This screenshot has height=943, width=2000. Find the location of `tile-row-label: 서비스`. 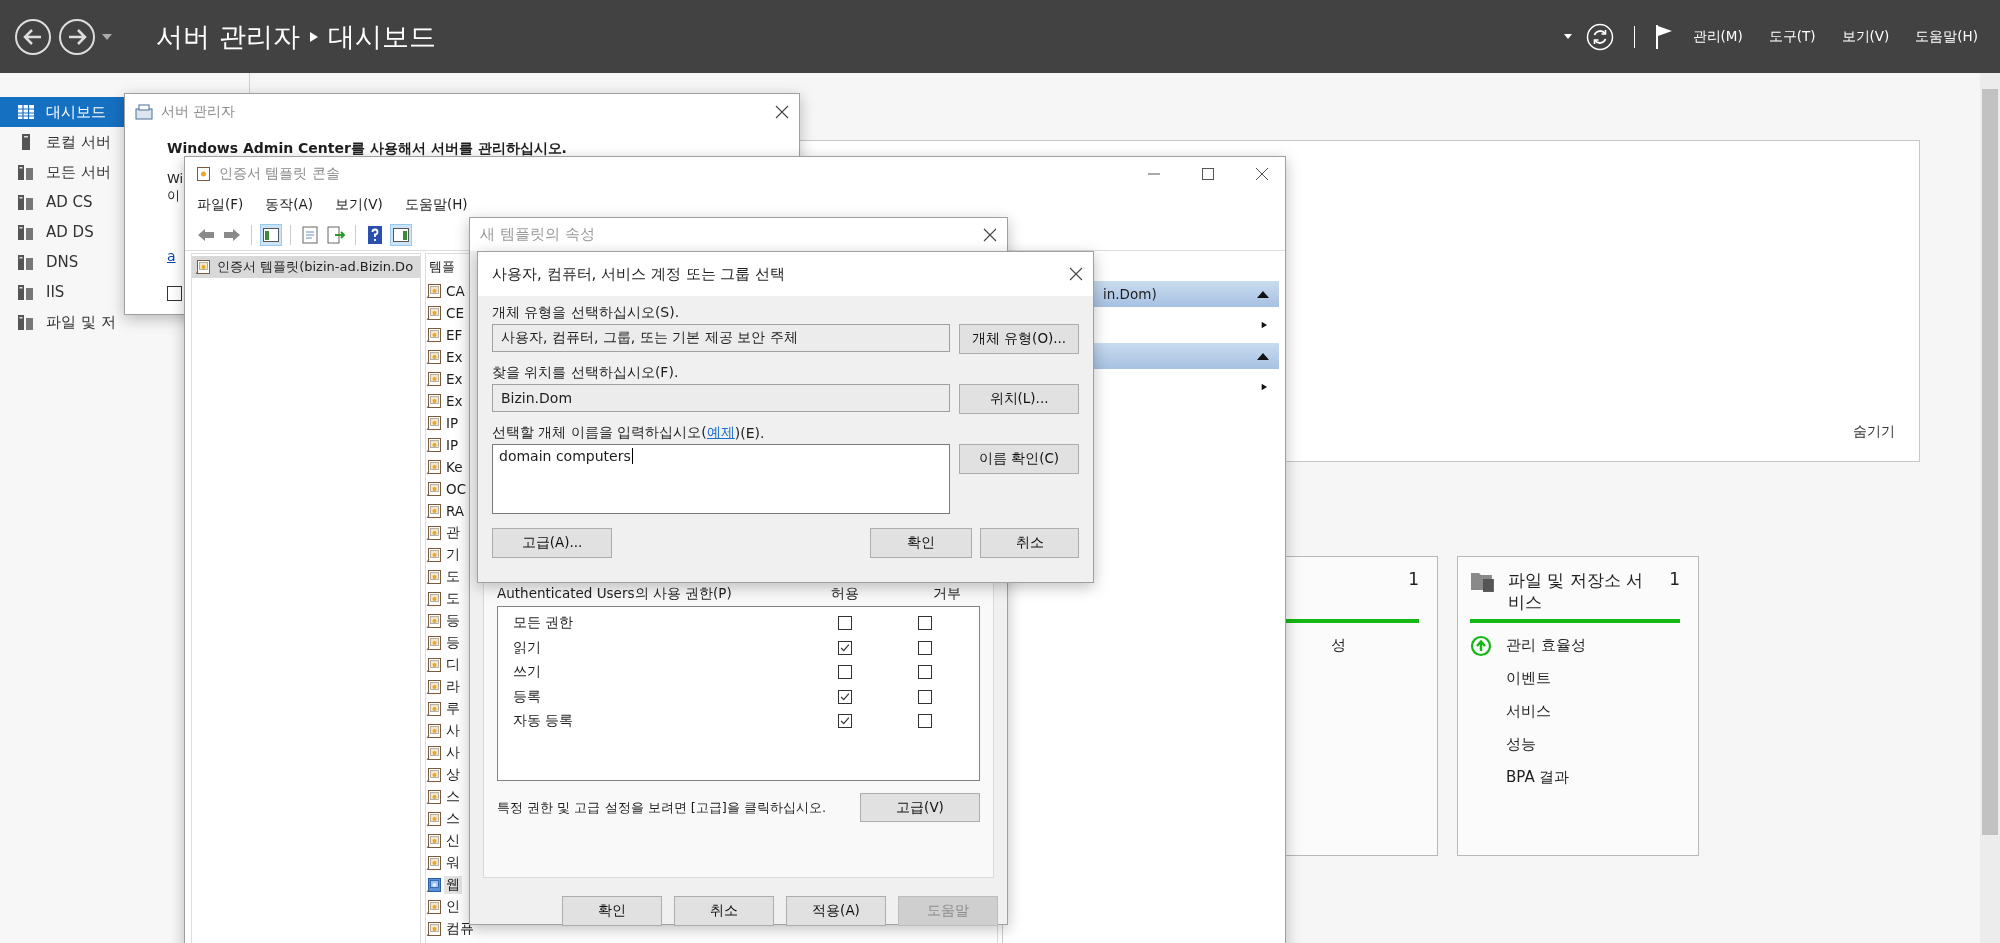

tile-row-label: 서비스 is located at coordinates (1528, 711).